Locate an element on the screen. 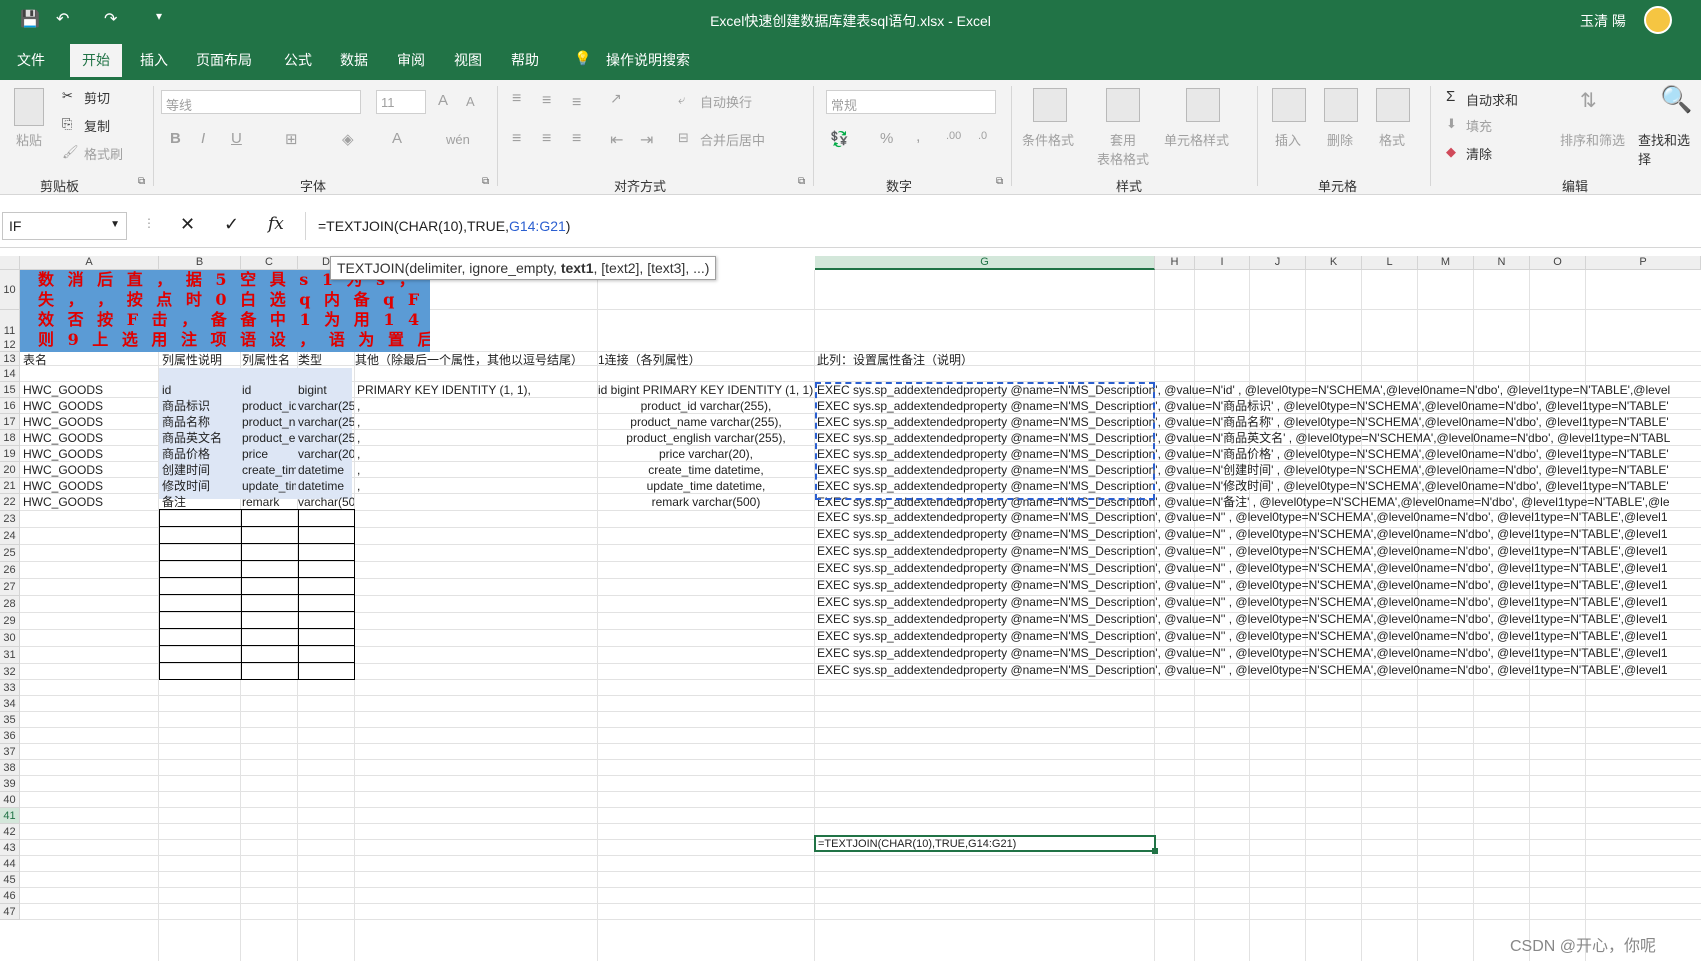 Image resolution: width=1701 pixels, height=961 pixels. cut-button: 剪切 is located at coordinates (97, 97).